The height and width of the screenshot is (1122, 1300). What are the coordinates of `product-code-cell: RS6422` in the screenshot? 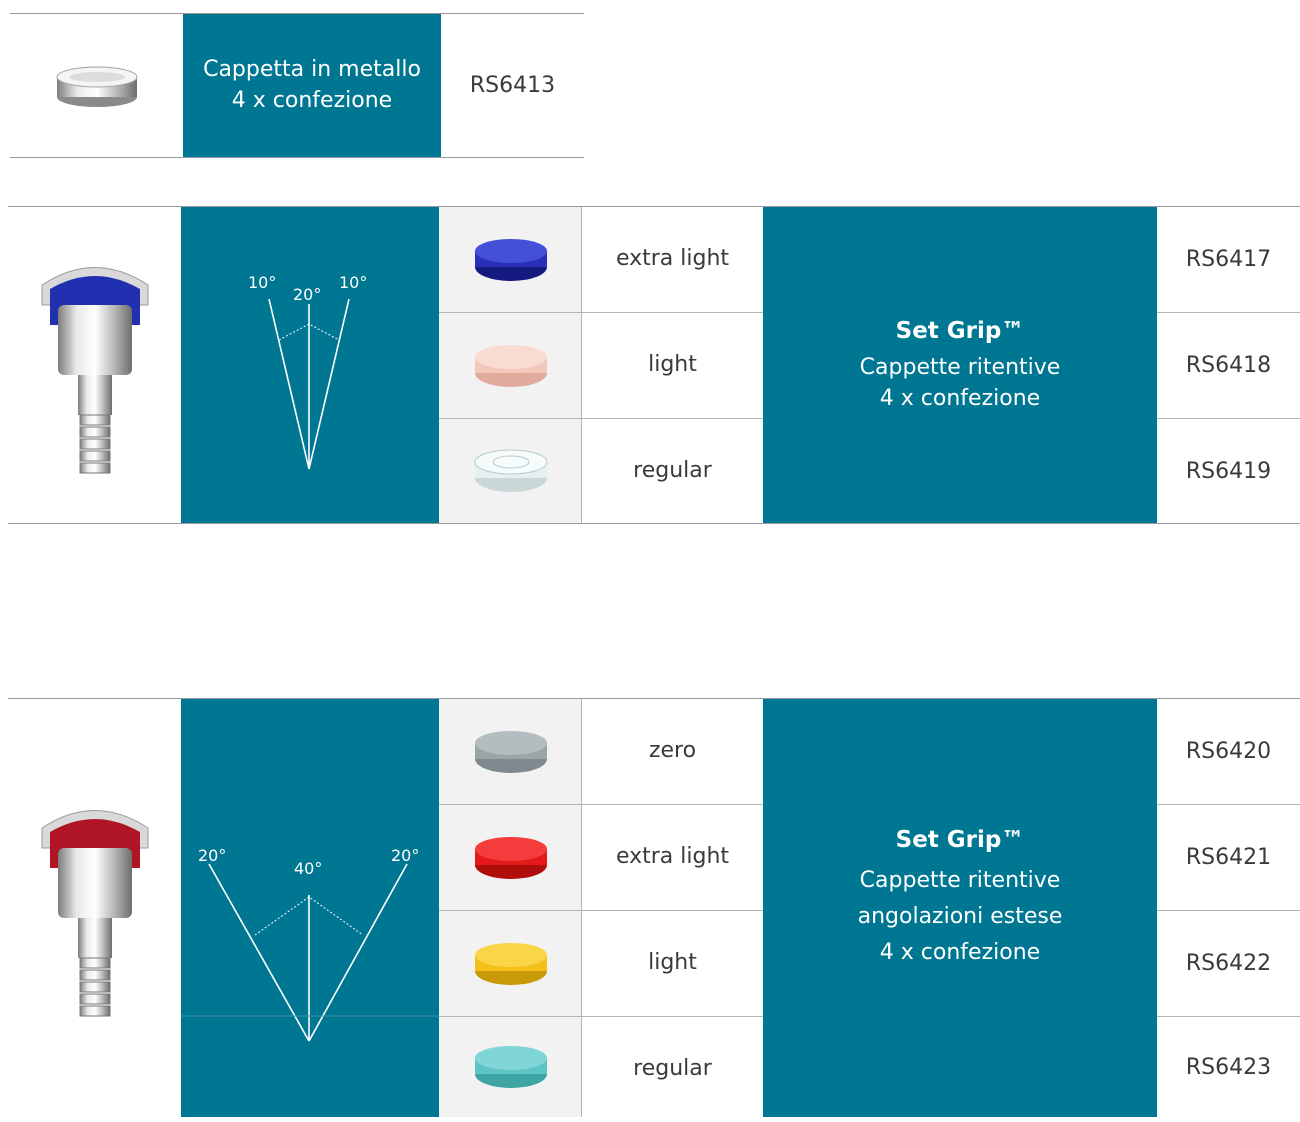 It's located at (1228, 963).